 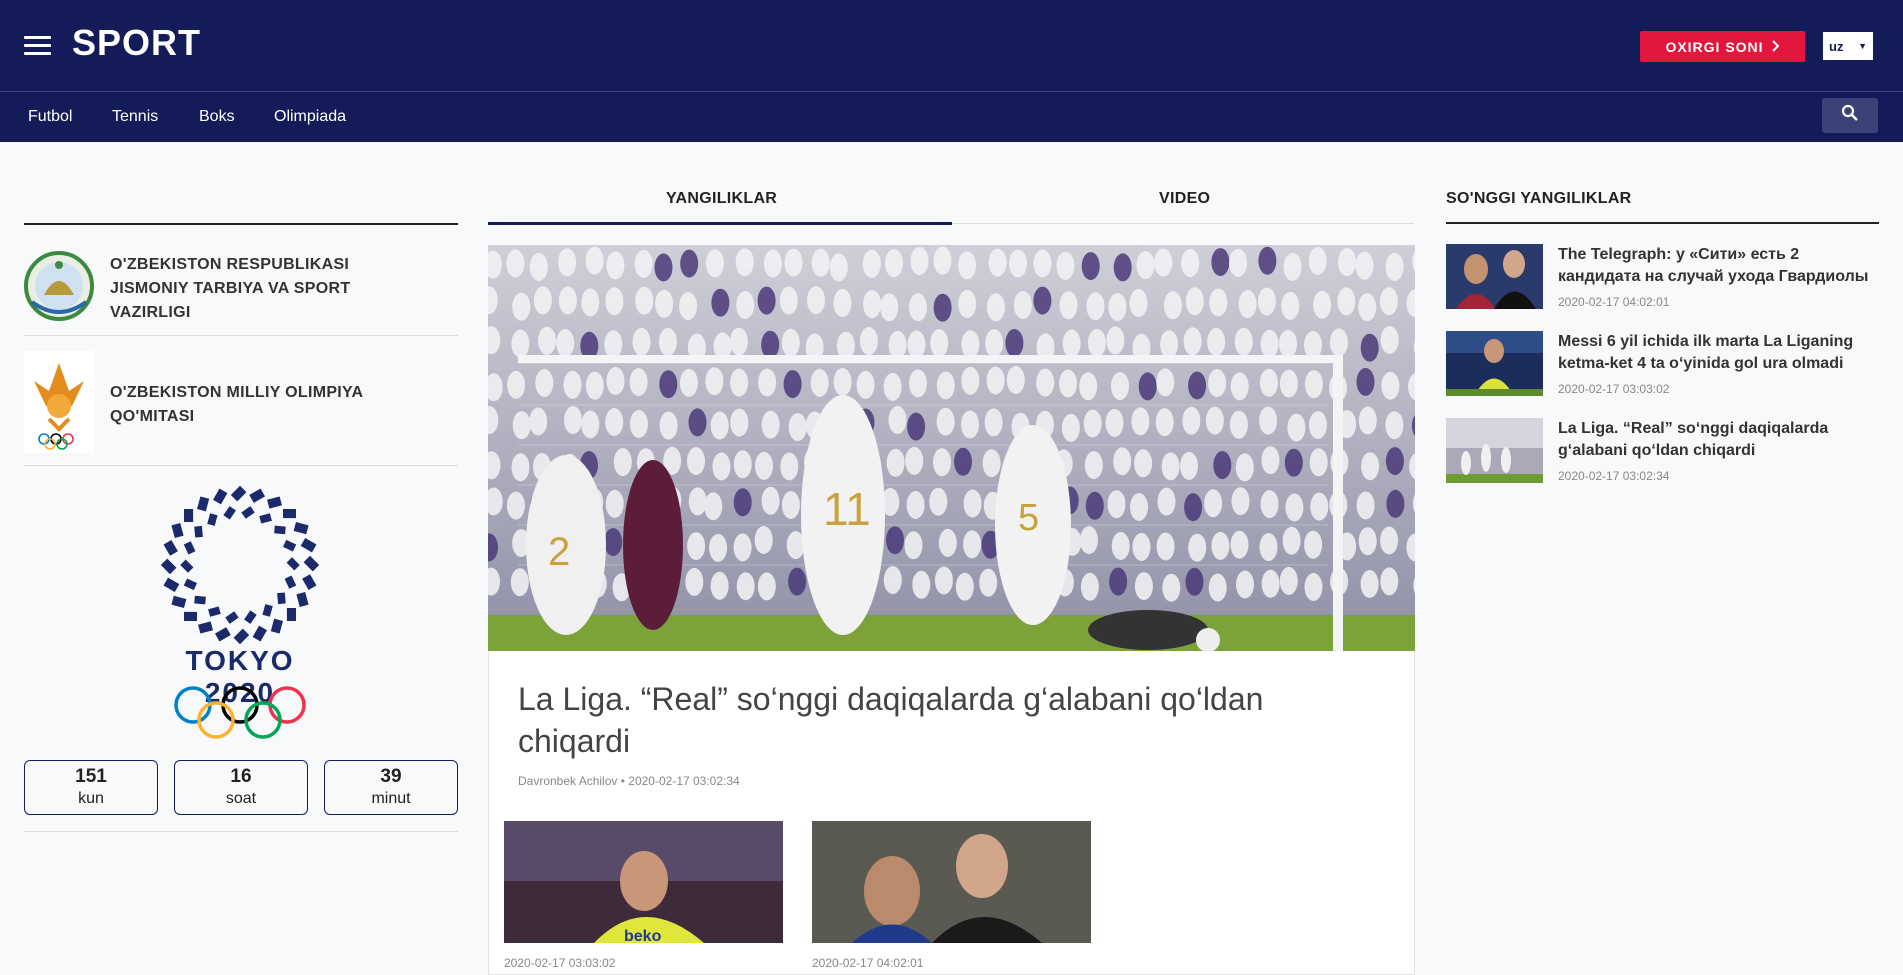 What do you see at coordinates (50, 117) in the screenshot?
I see `nav-item-futbol: Futbol` at bounding box center [50, 117].